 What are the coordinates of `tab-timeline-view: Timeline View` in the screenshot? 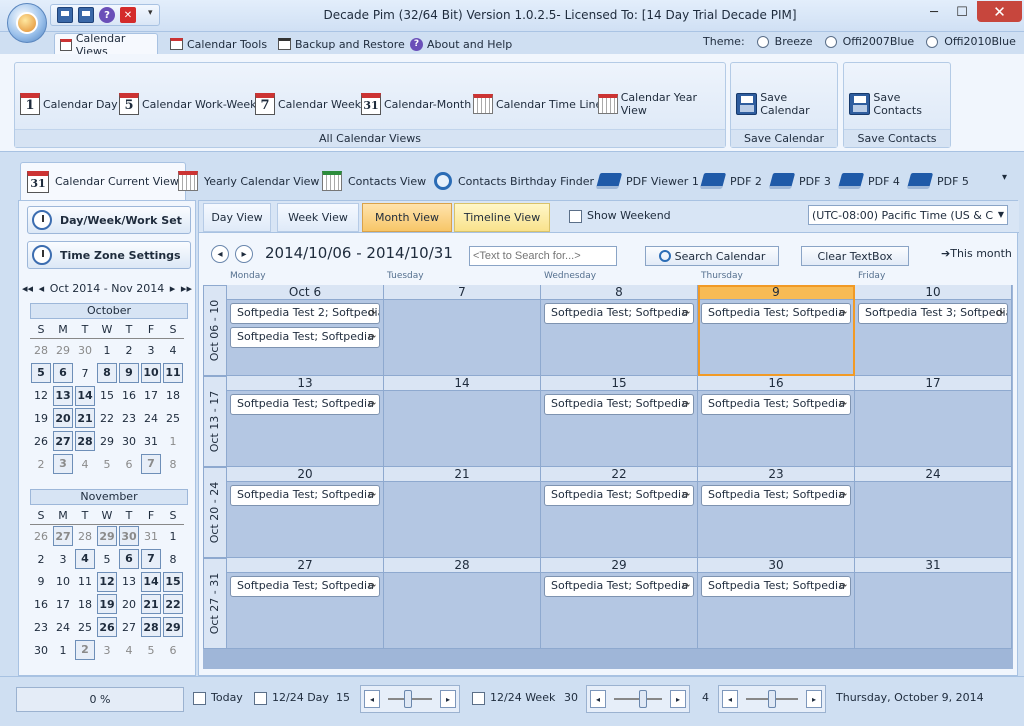 It's located at (502, 217).